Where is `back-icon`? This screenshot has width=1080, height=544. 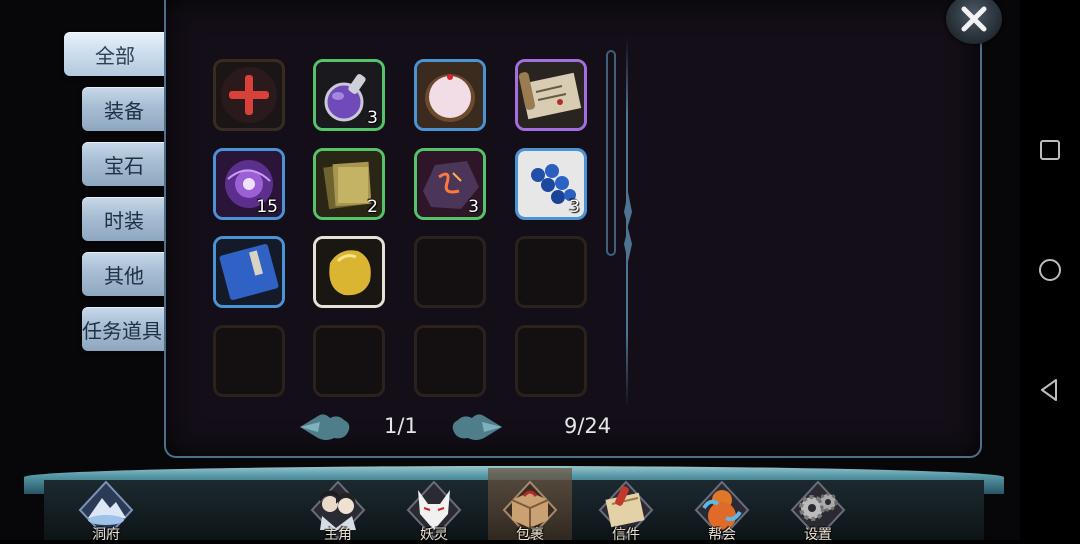
back-icon is located at coordinates (1049, 390).